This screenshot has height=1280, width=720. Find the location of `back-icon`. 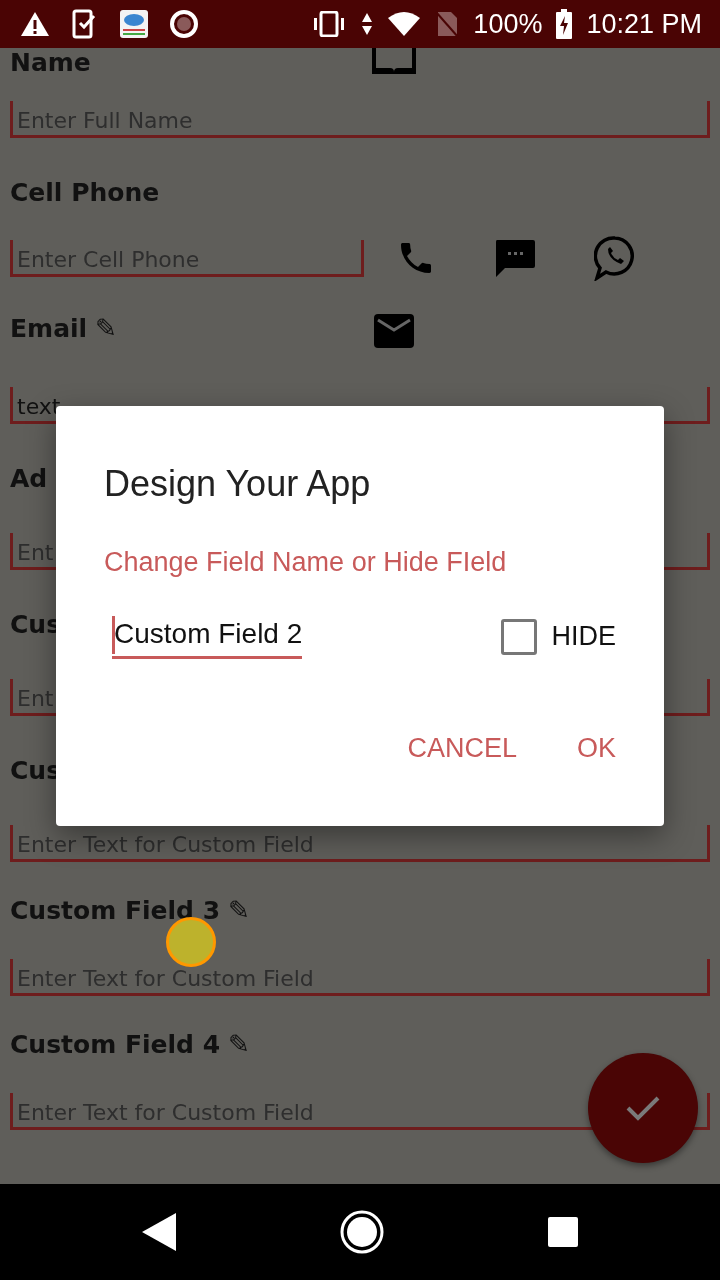

back-icon is located at coordinates (159, 1232).